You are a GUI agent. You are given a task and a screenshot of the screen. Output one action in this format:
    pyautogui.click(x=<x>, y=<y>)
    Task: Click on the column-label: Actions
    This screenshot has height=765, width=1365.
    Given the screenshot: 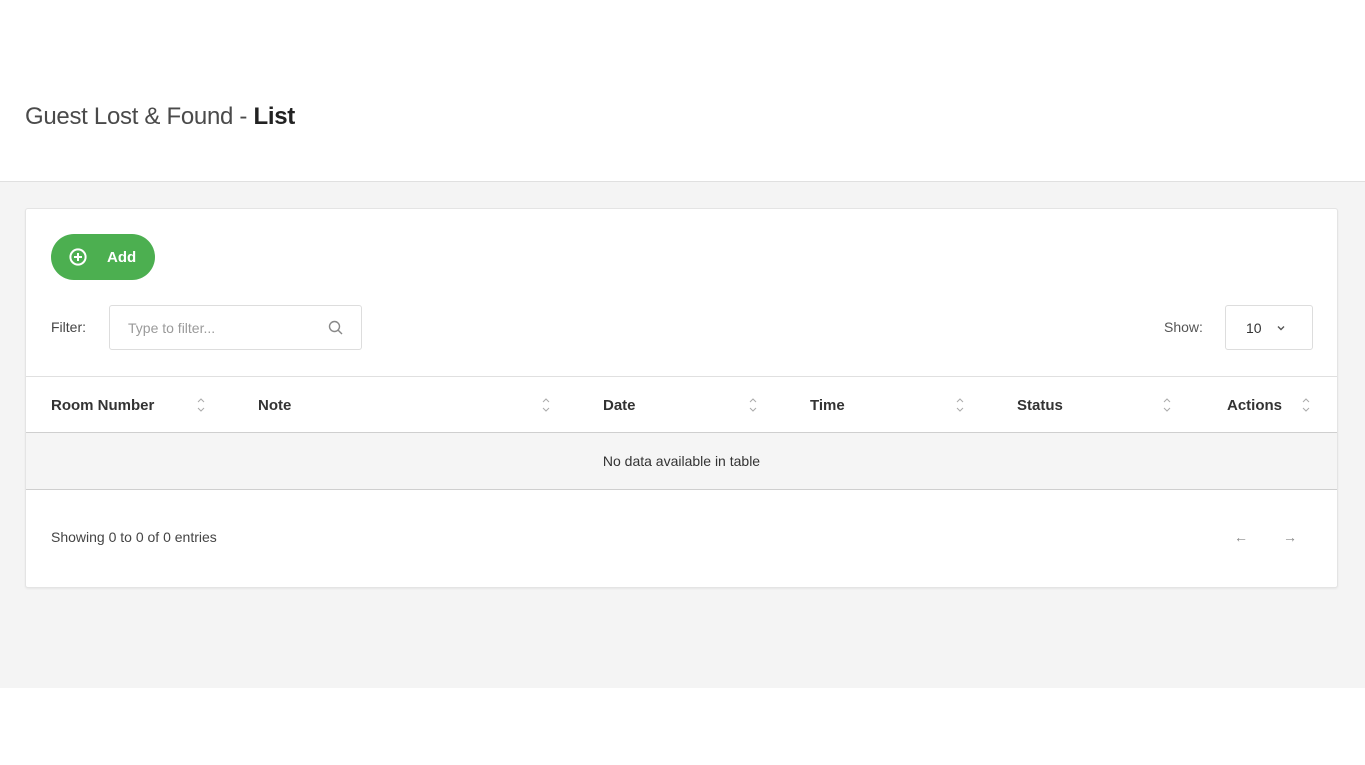 What is the action you would take?
    pyautogui.click(x=1255, y=405)
    